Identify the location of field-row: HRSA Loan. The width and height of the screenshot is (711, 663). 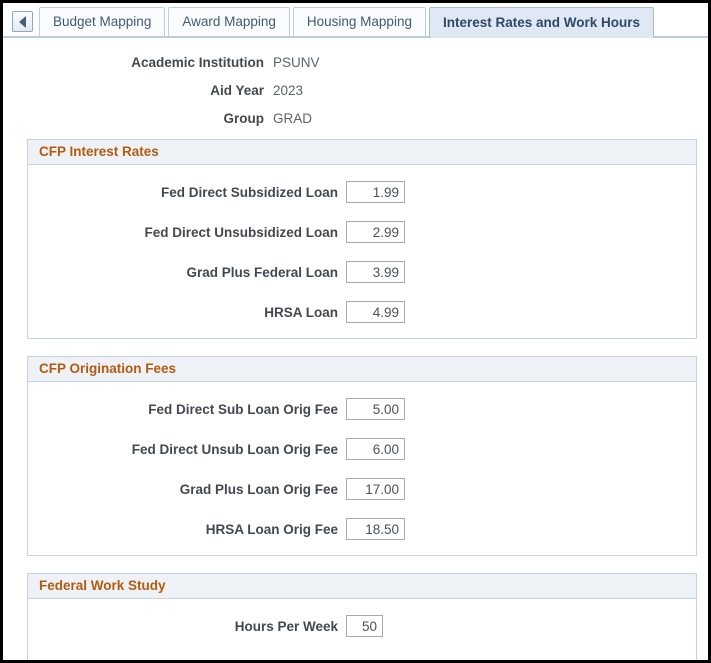
(362, 312).